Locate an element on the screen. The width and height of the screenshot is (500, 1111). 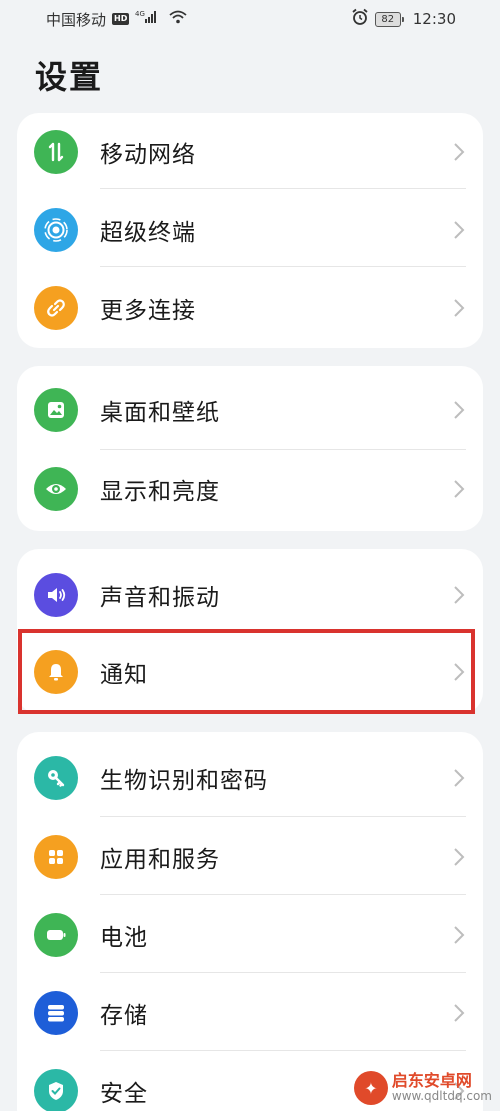
hd-badge: HD is located at coordinates (121, 19).